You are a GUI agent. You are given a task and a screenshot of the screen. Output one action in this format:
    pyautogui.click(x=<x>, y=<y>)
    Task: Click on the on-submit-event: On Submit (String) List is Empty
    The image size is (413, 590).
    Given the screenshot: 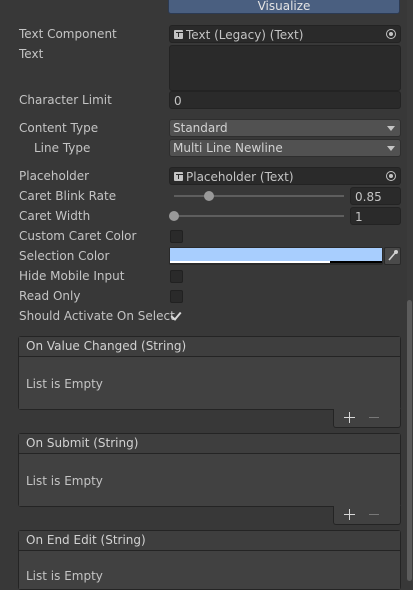 What is the action you would take?
    pyautogui.click(x=209, y=470)
    